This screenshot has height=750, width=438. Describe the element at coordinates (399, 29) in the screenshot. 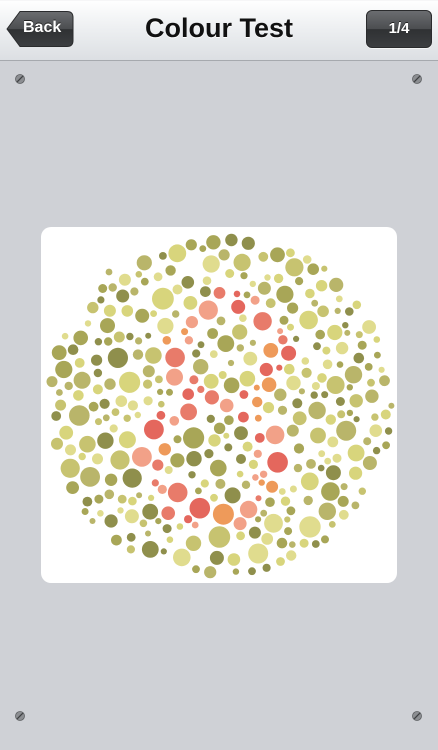

I see `page-indicator-button: 1/4` at that location.